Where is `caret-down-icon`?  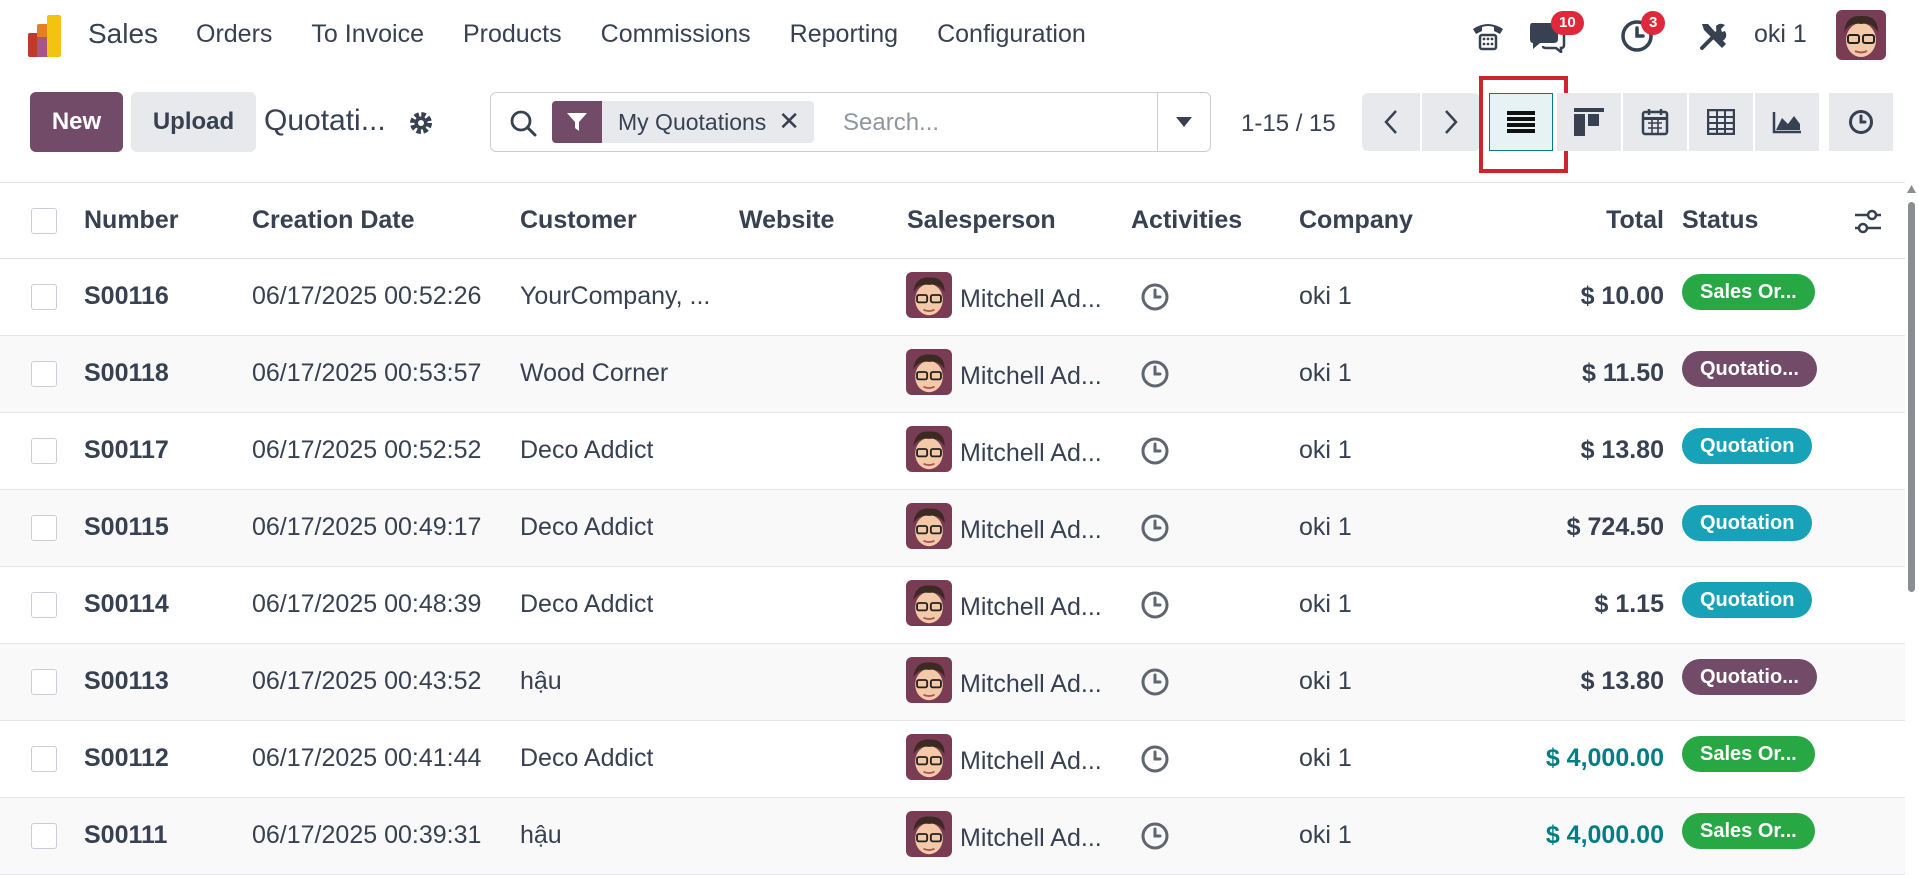
caret-down-icon is located at coordinates (1184, 122).